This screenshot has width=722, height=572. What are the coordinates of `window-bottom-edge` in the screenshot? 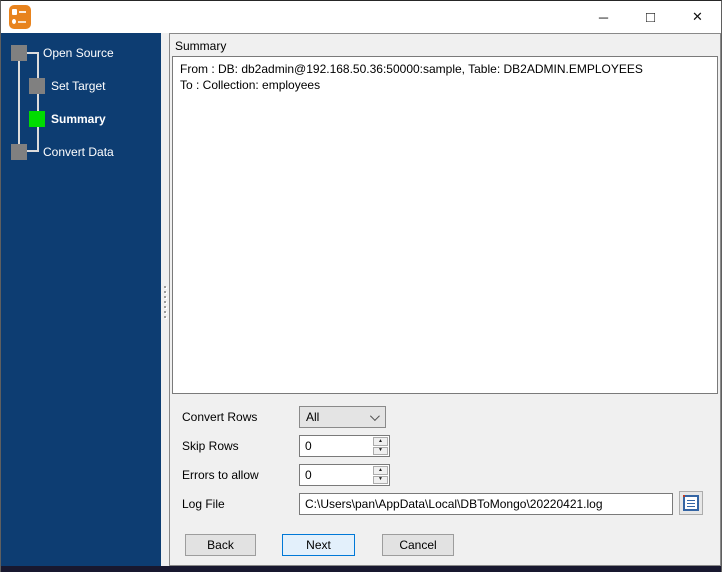 It's located at (361, 569).